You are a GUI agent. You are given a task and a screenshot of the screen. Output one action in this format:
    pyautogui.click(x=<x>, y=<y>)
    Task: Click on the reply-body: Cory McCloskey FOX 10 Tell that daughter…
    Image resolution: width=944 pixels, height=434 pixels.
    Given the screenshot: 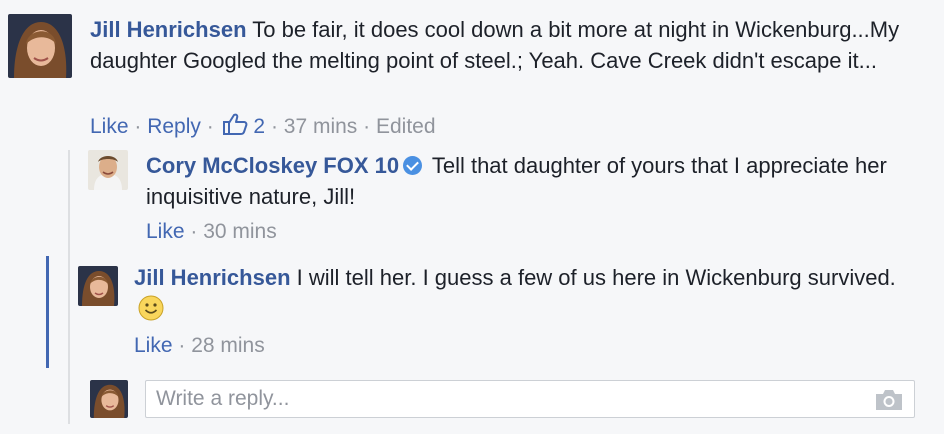 What is the action you would take?
    pyautogui.click(x=526, y=181)
    